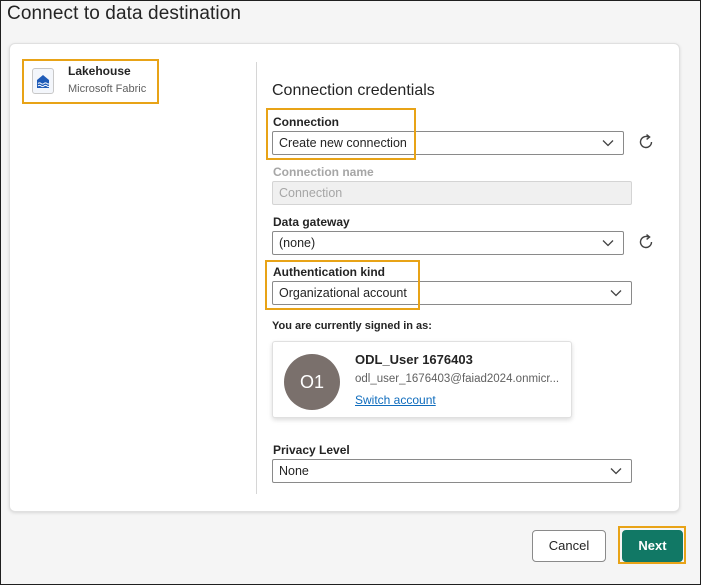  Describe the element at coordinates (448, 143) in the screenshot. I see `connection-dropdown: Create new connection` at that location.